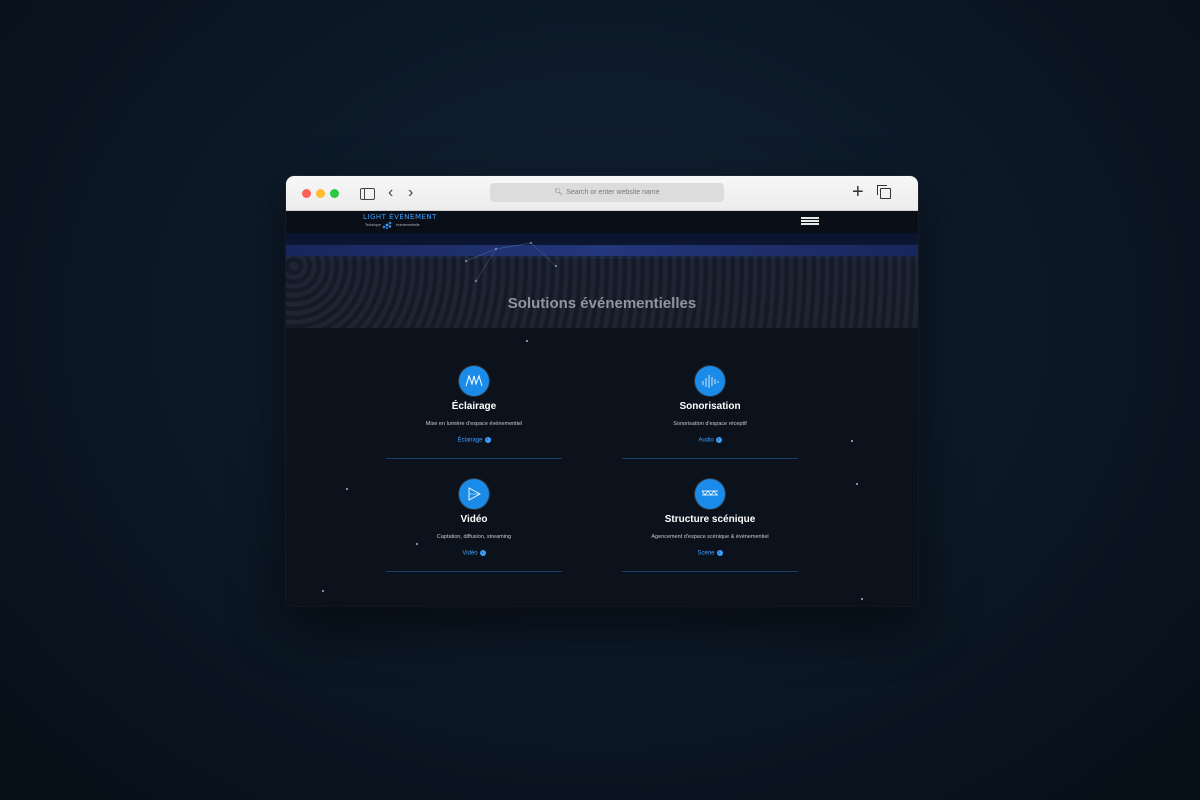 This screenshot has width=1200, height=800. What do you see at coordinates (474, 406) in the screenshot?
I see `service-title: Éclairage` at bounding box center [474, 406].